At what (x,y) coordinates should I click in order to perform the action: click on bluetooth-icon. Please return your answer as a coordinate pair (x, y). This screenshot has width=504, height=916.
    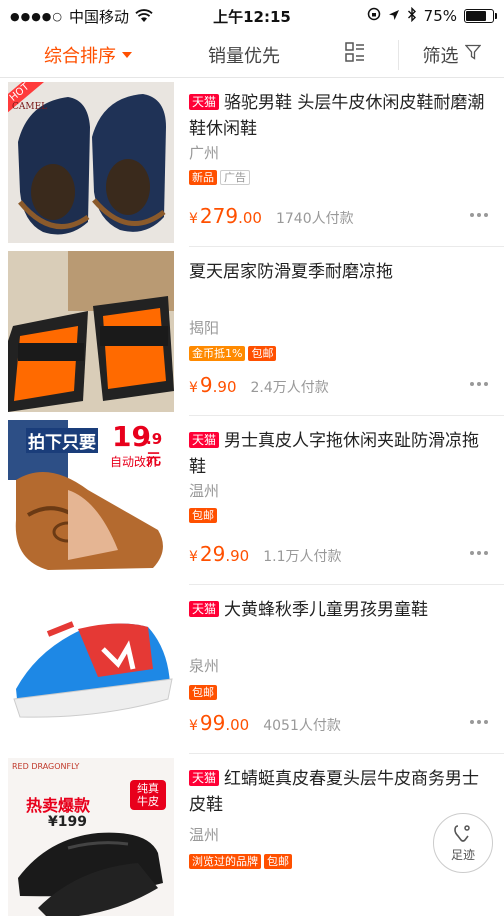
    Looking at the image, I should click on (412, 16).